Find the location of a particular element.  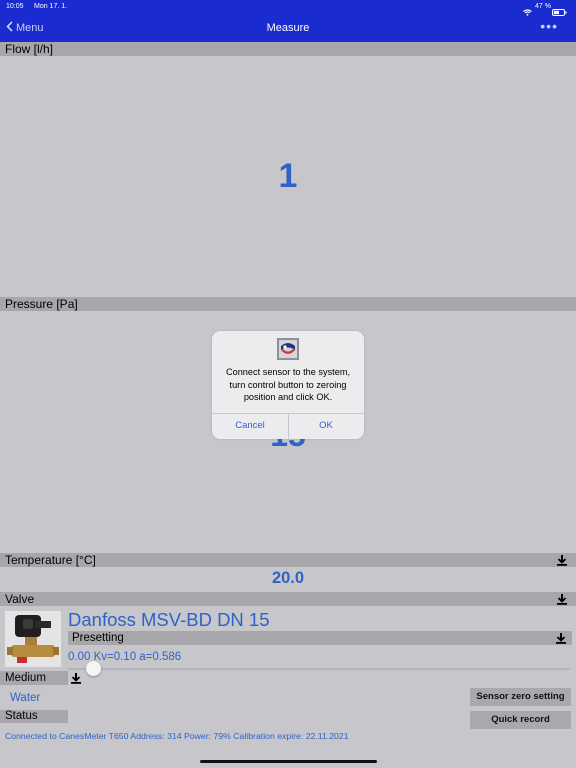

status-date: Mon 17. 1. is located at coordinates (51, 6).